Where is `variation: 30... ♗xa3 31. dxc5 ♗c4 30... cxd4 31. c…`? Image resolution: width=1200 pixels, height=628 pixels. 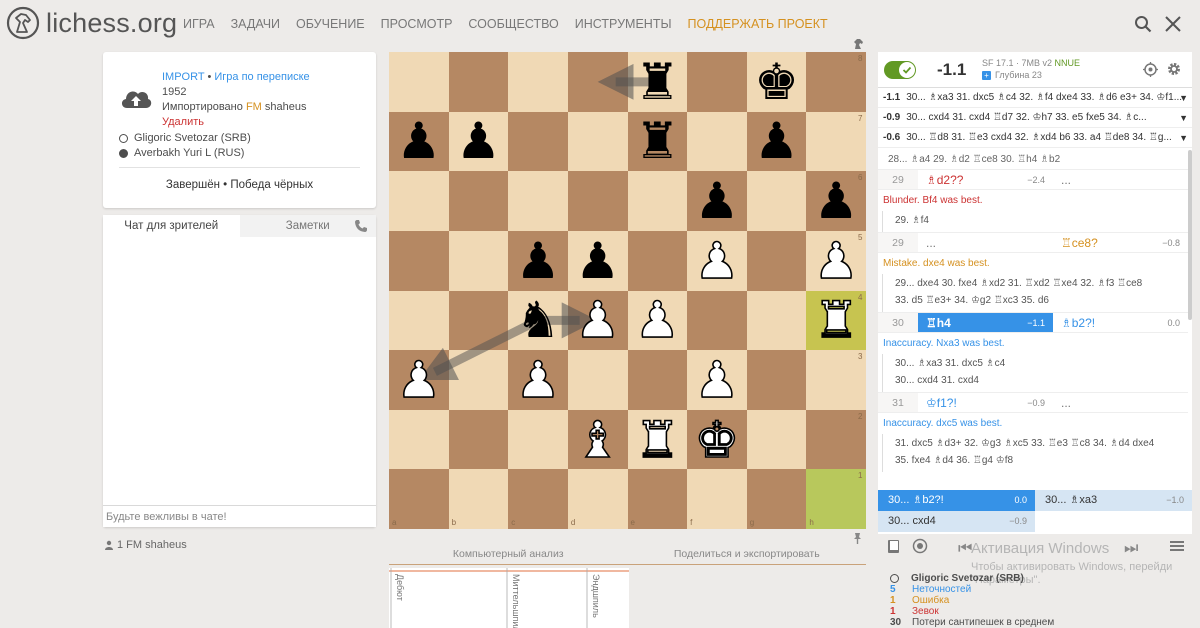 variation: 30... ♗xa3 31. dxc5 ♗c4 30... cxd4 31. c… is located at coordinates (1035, 373).